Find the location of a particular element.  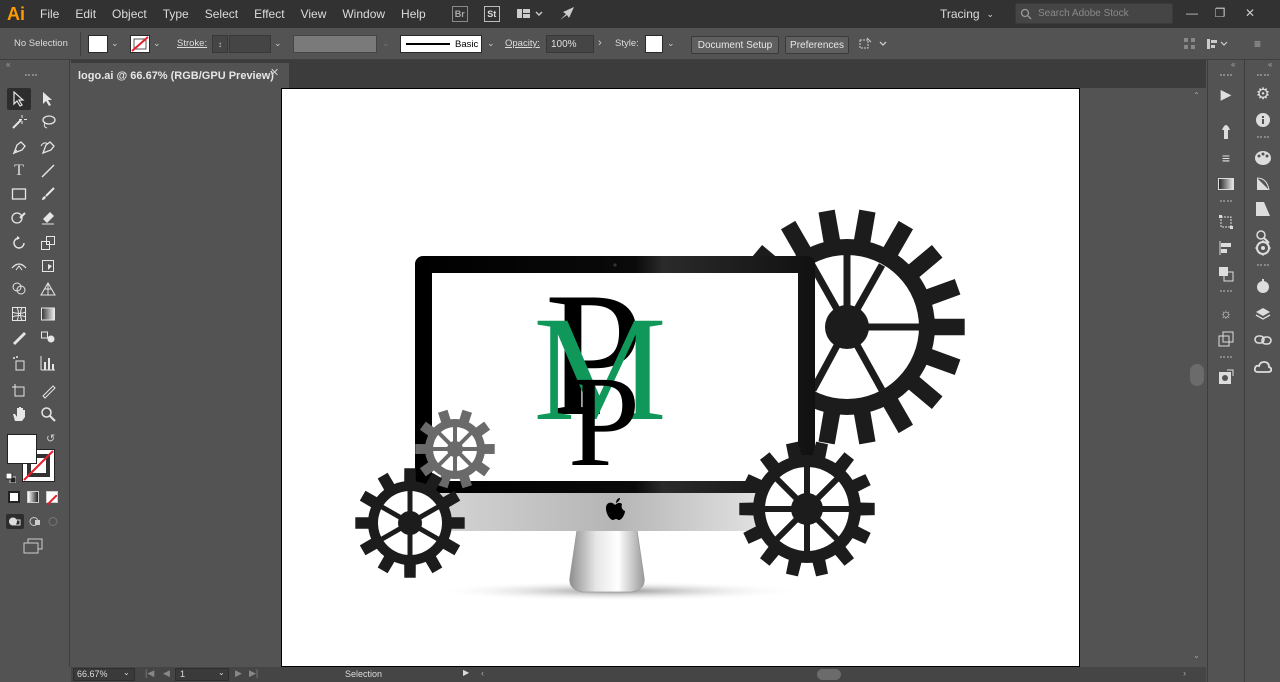

stock-icon: St is located at coordinates (491, 14).